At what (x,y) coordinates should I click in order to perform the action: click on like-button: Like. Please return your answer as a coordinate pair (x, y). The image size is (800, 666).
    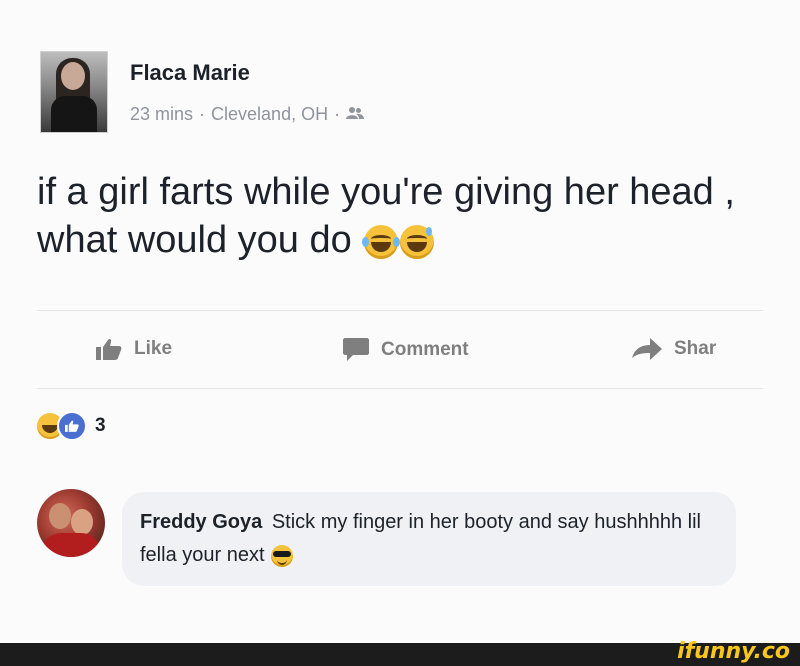
    Looking at the image, I should click on (134, 349).